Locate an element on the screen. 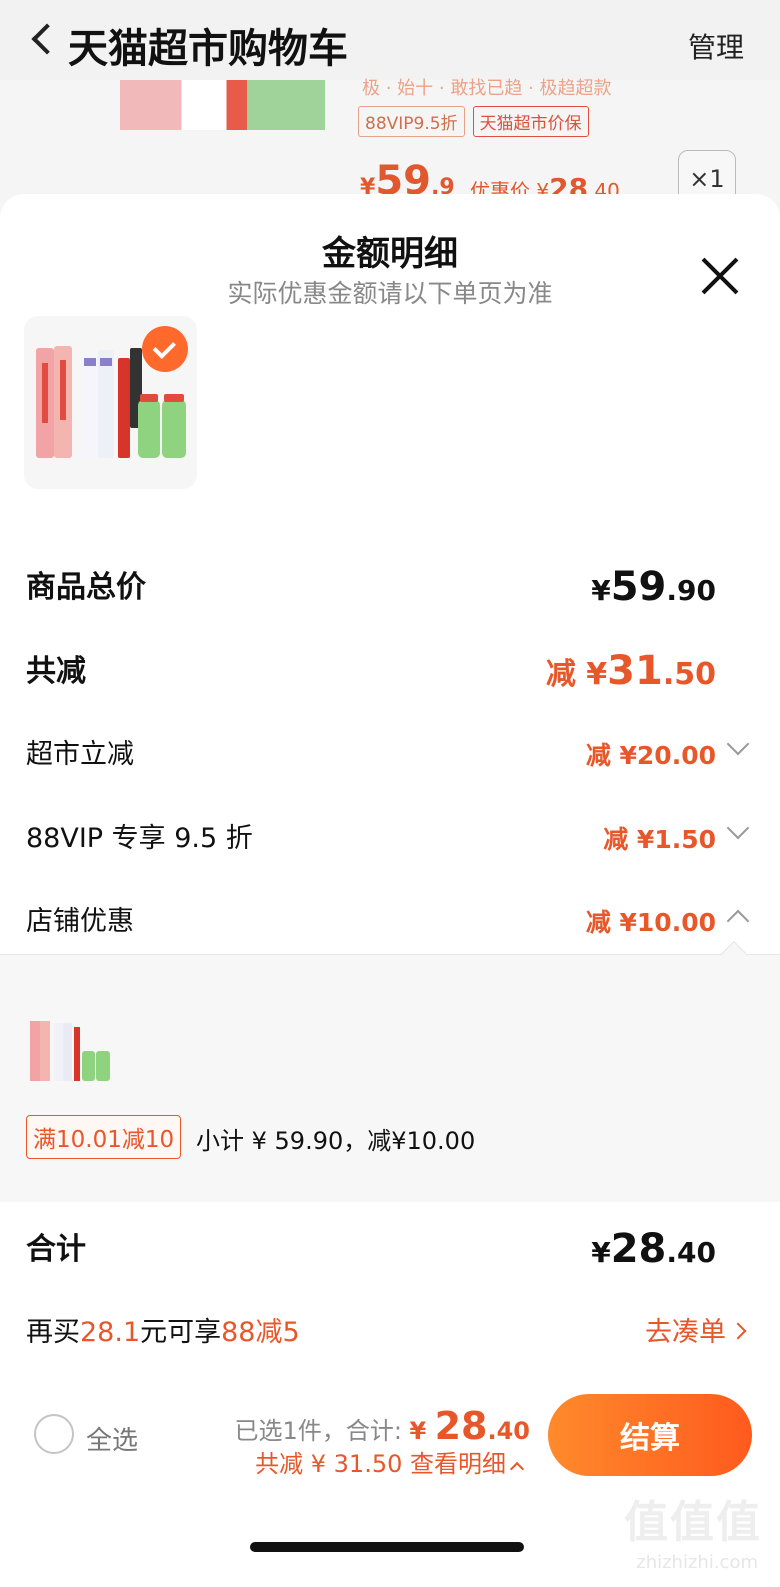  saved-text: 共减 ¥ 31.50 查看明细 is located at coordinates (380, 1464).